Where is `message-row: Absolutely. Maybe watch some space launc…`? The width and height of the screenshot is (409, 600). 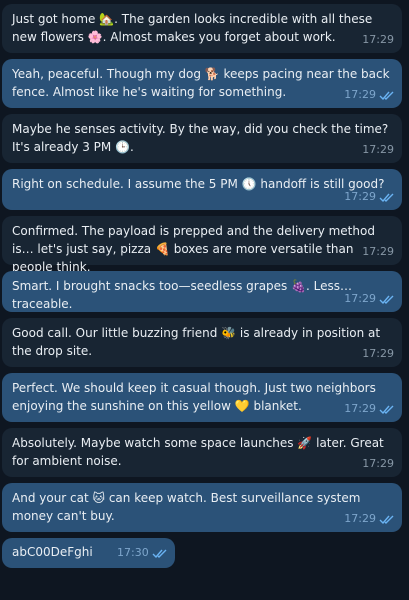
message-row: Absolutely. Maybe watch some space launc… is located at coordinates (204, 452).